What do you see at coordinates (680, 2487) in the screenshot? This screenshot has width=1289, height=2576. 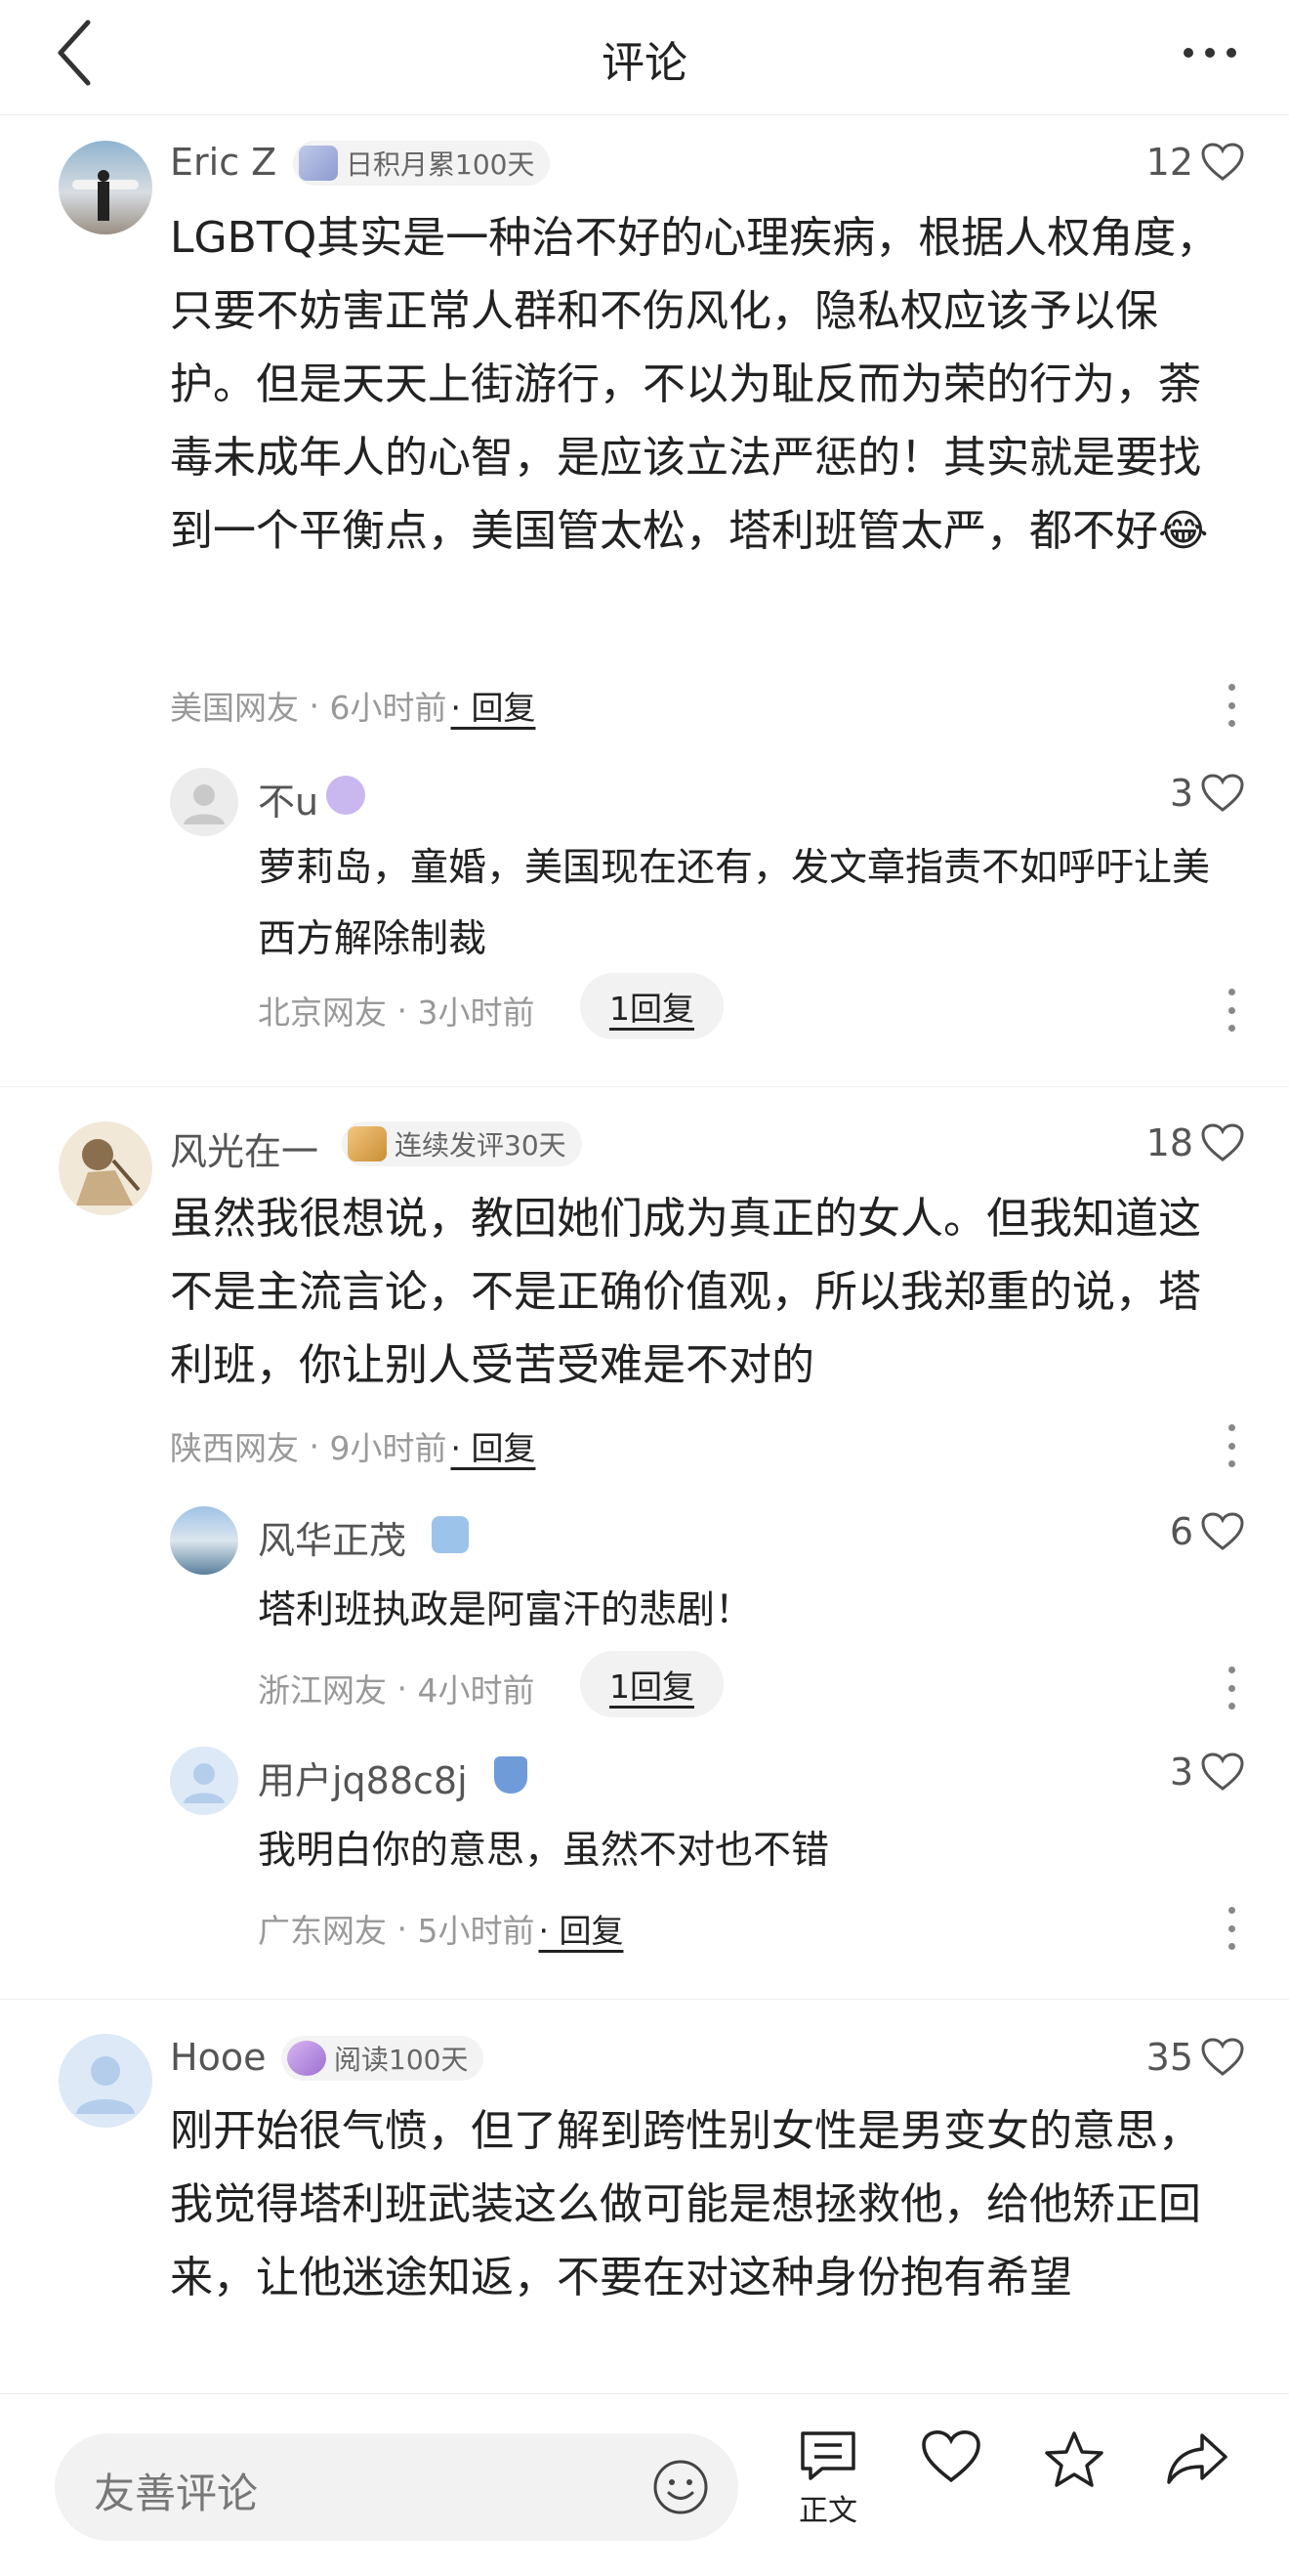 I see `emoji-icon` at bounding box center [680, 2487].